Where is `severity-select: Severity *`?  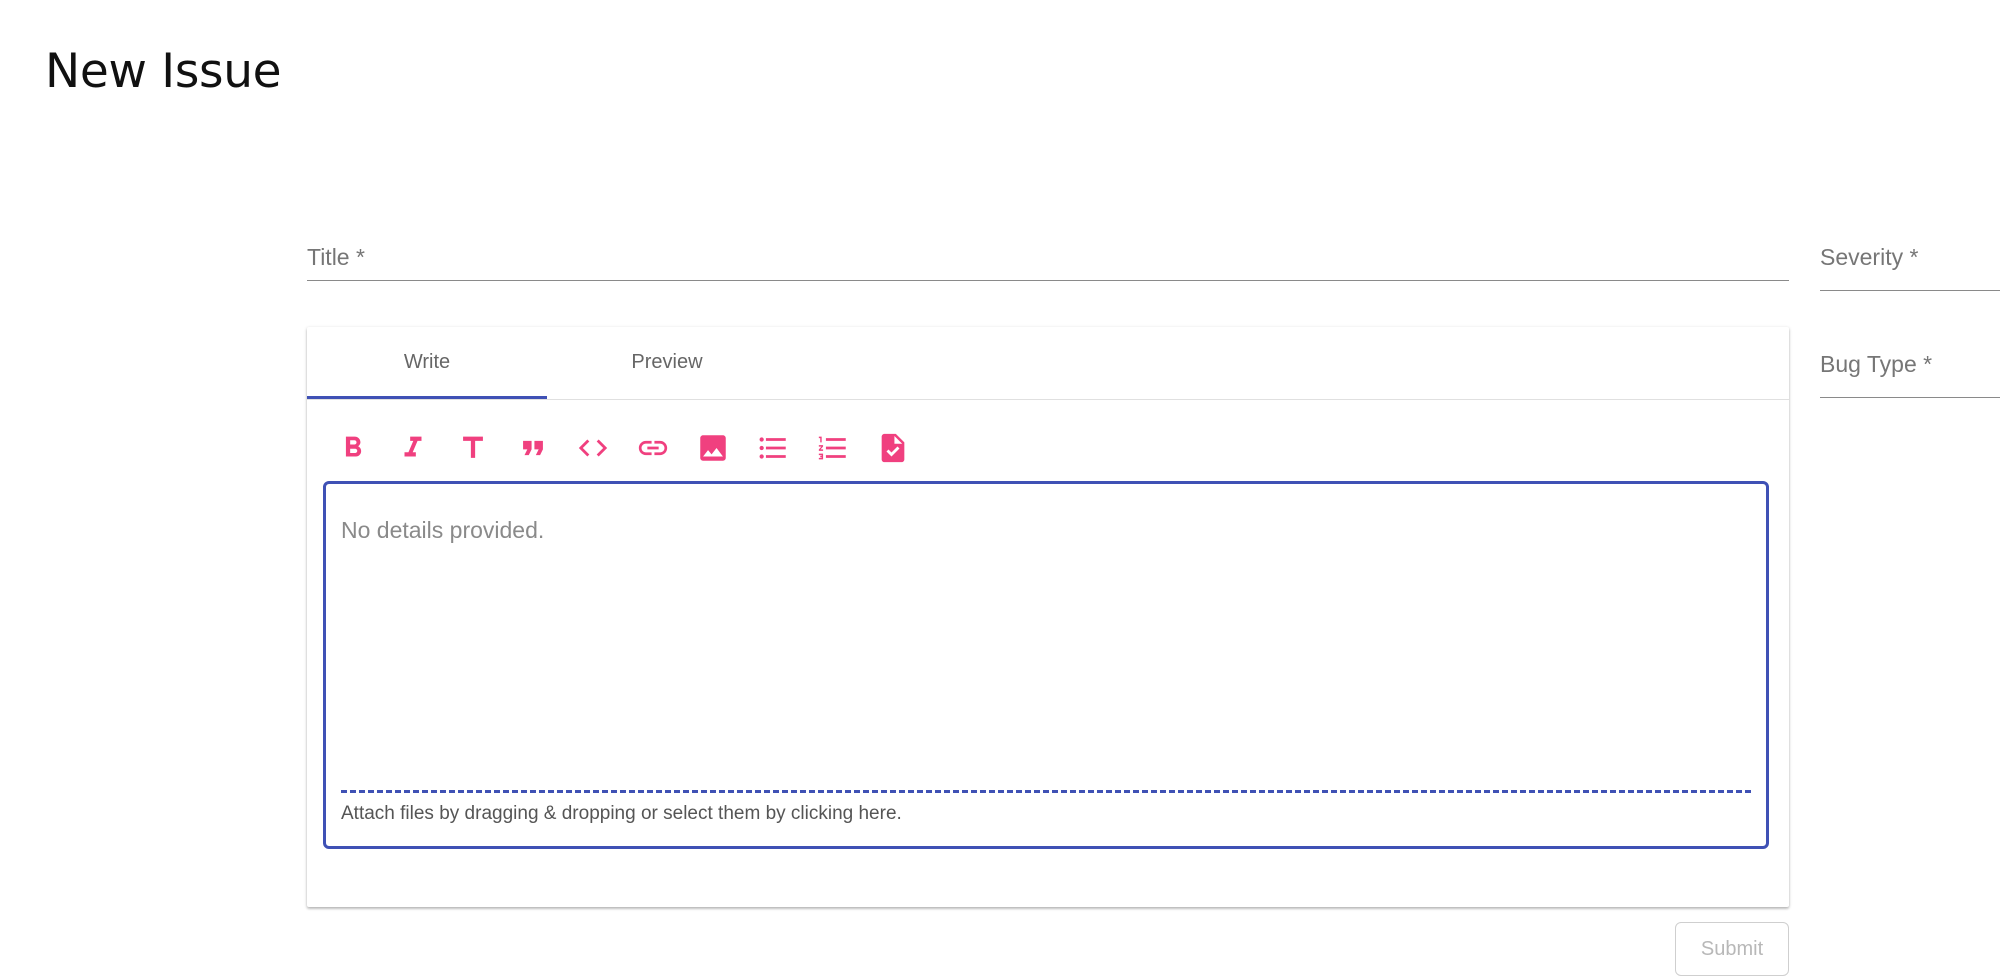
severity-select: Severity * is located at coordinates (1910, 267).